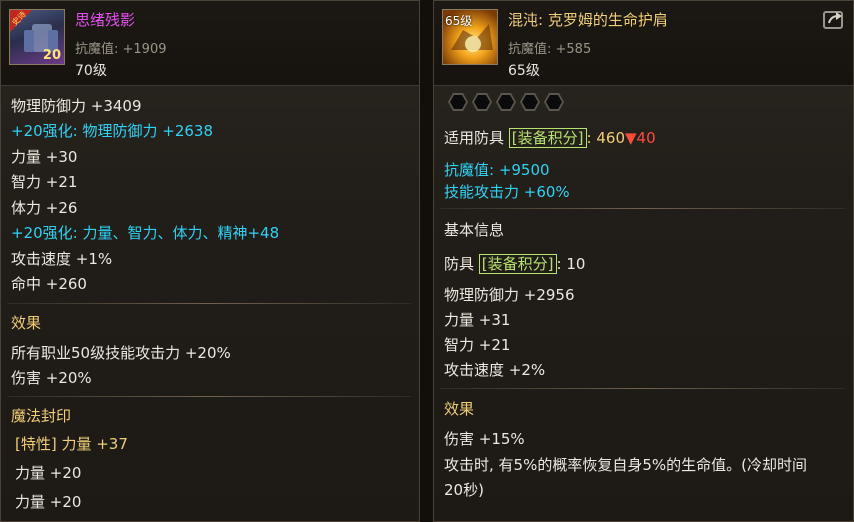  I want to click on basic-score-value: : 10, so click(571, 264).